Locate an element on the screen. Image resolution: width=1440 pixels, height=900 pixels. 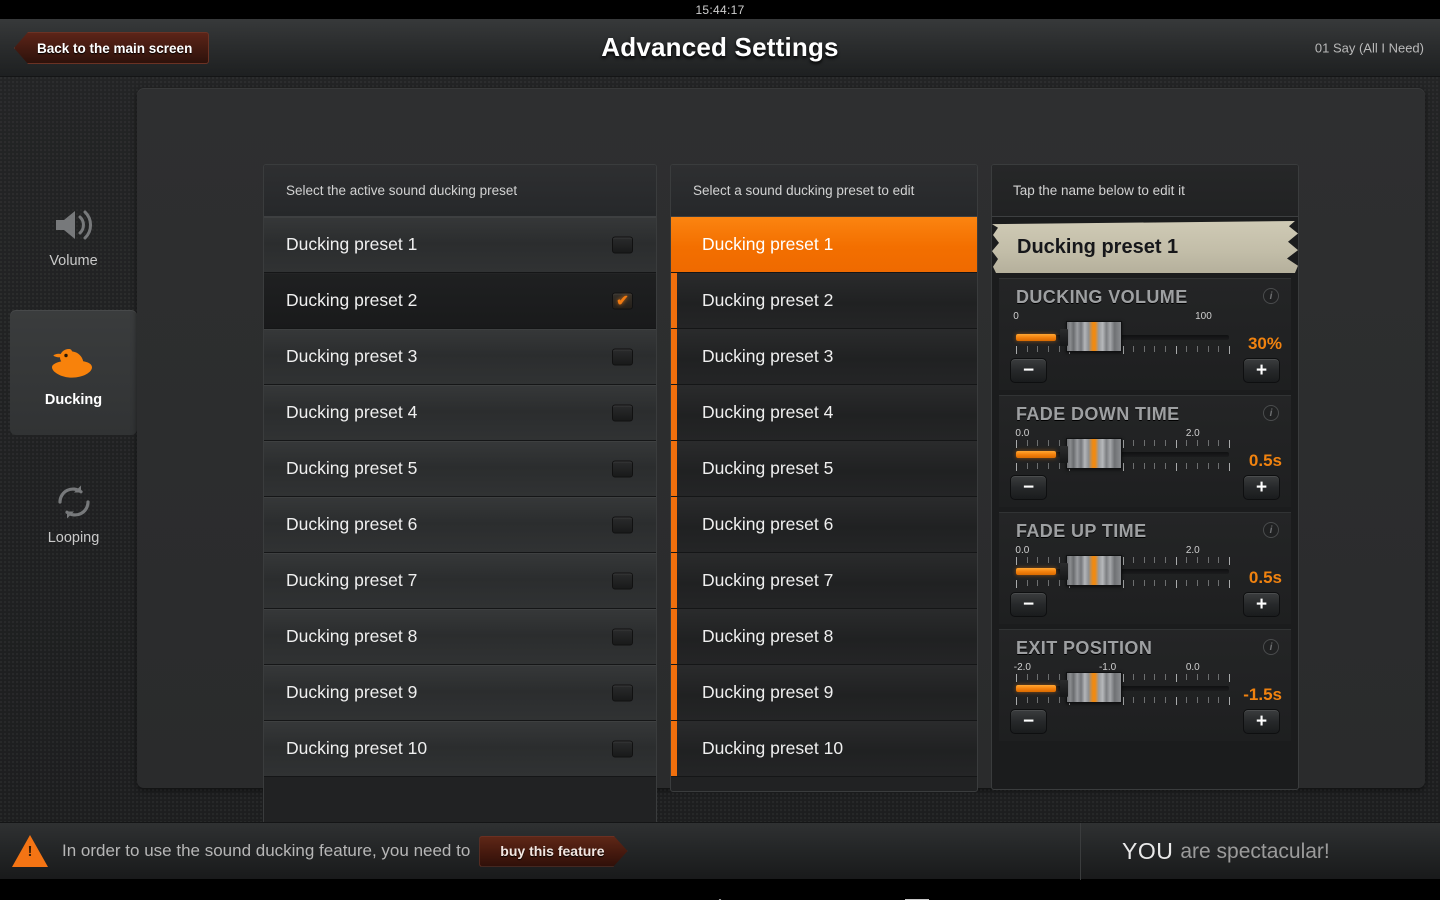
active-preset-label: Ducking preset 4 is located at coordinates (352, 412).